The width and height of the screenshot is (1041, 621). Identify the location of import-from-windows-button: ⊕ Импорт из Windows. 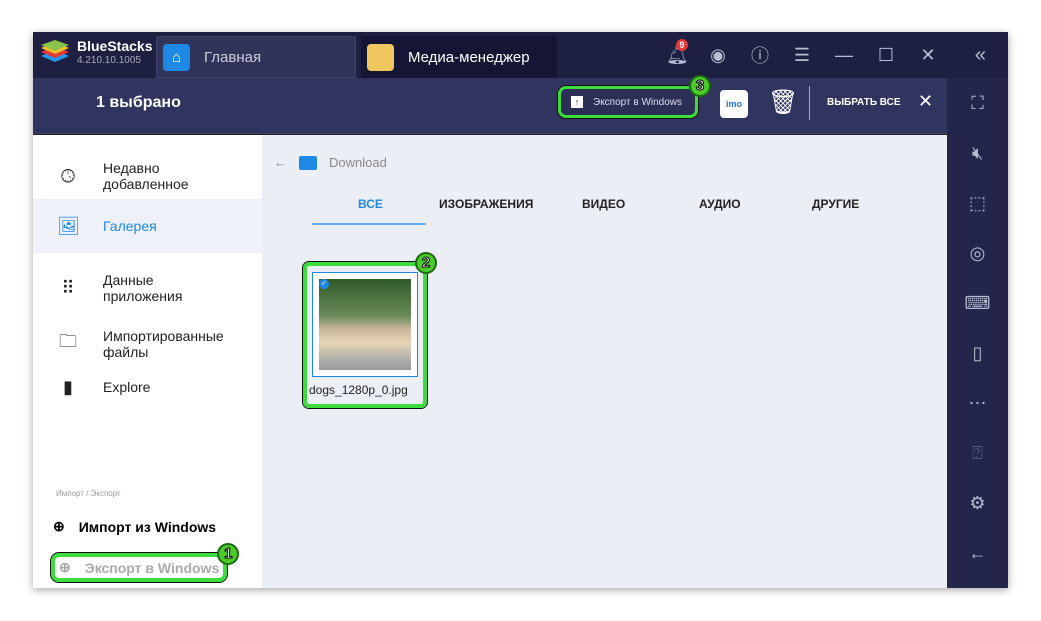
(134, 526).